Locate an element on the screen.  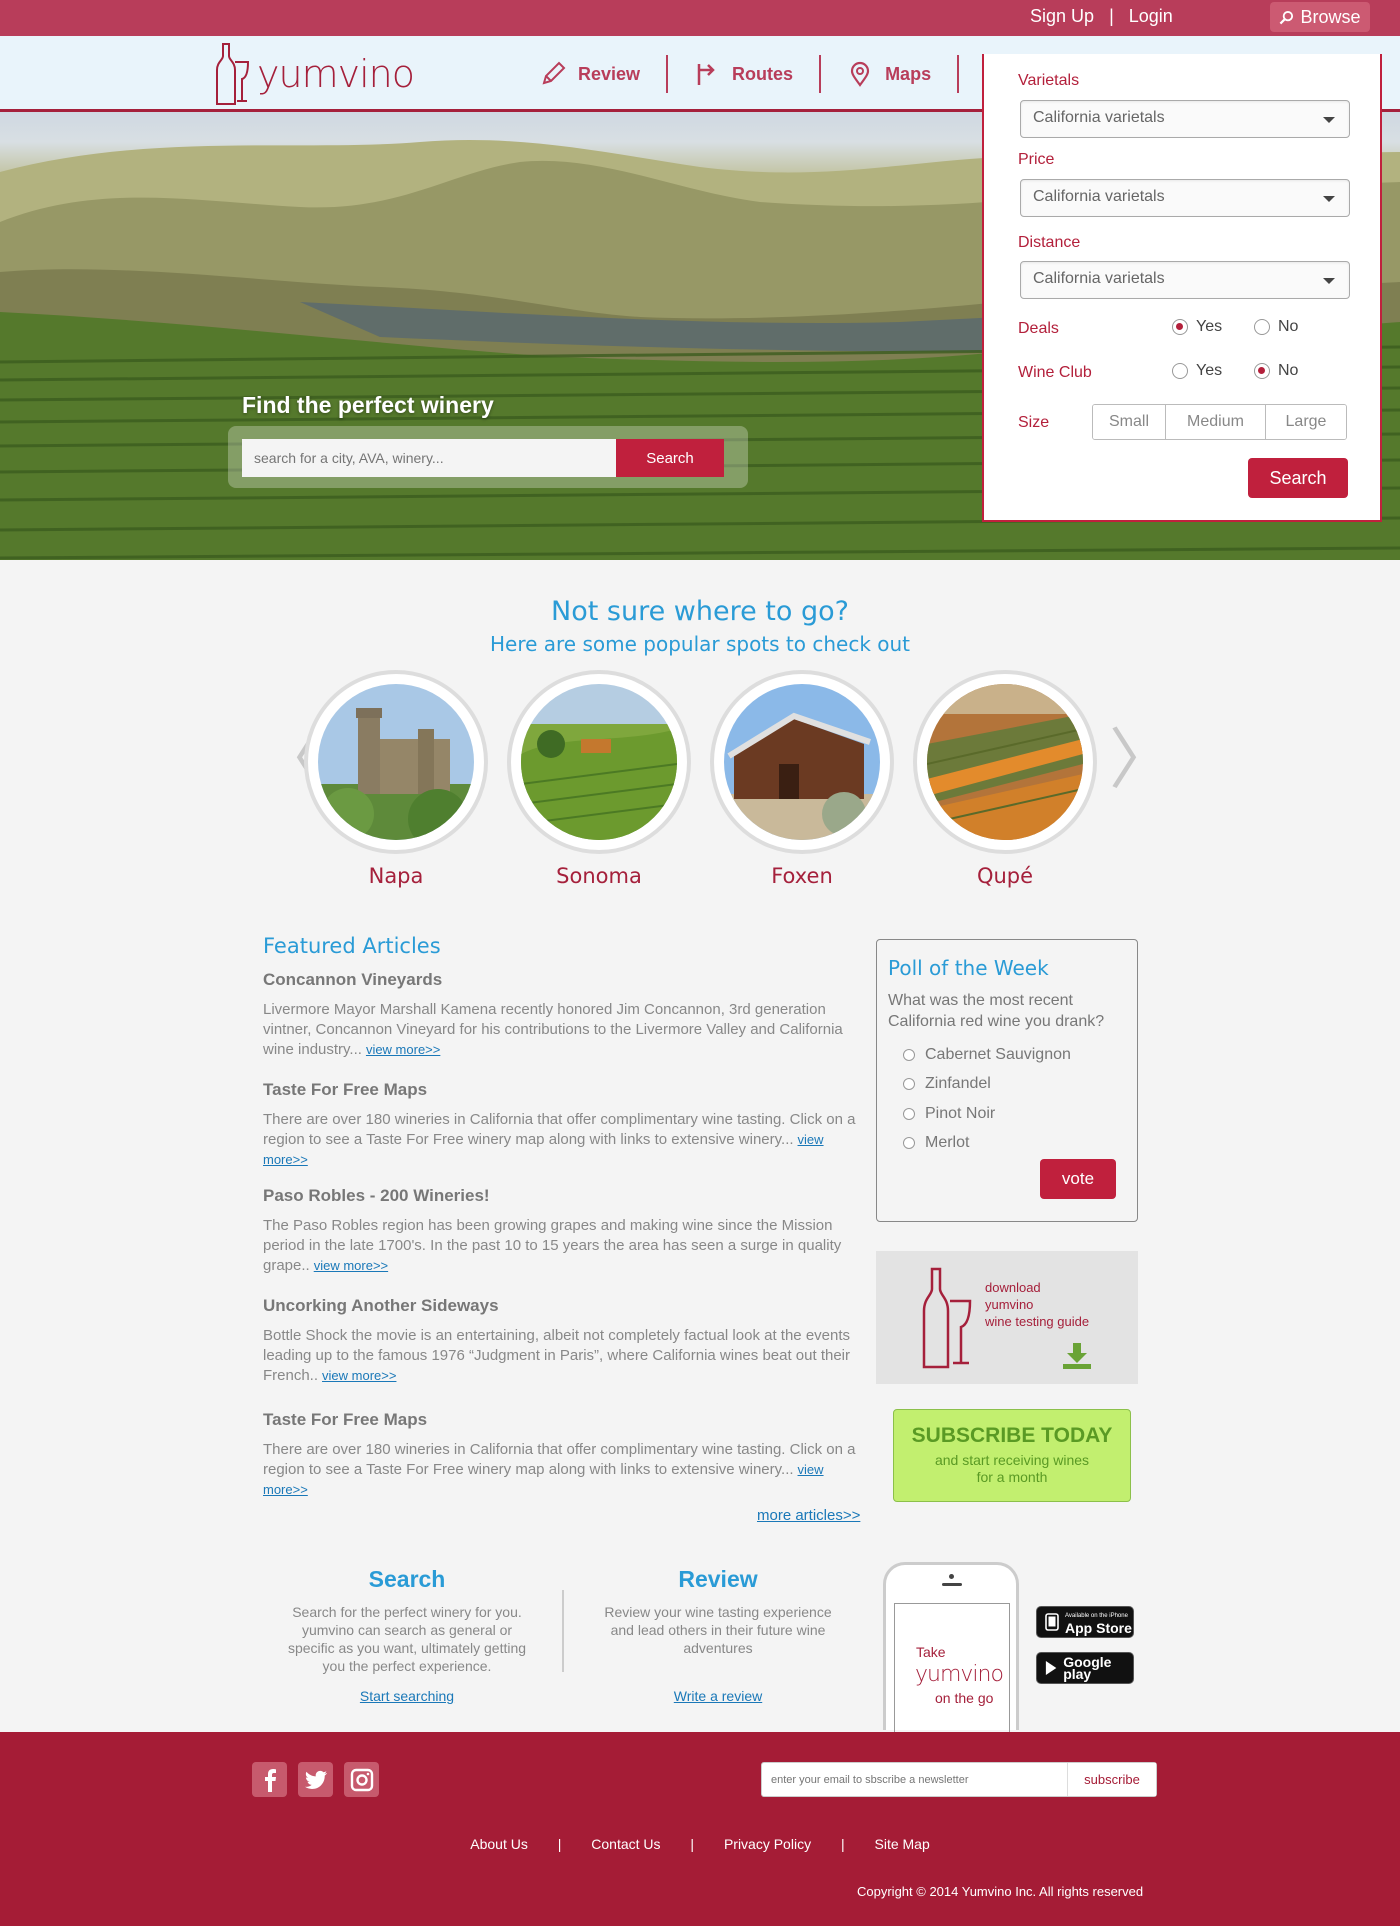
google-play-badge: Google play is located at coordinates (1085, 1668).